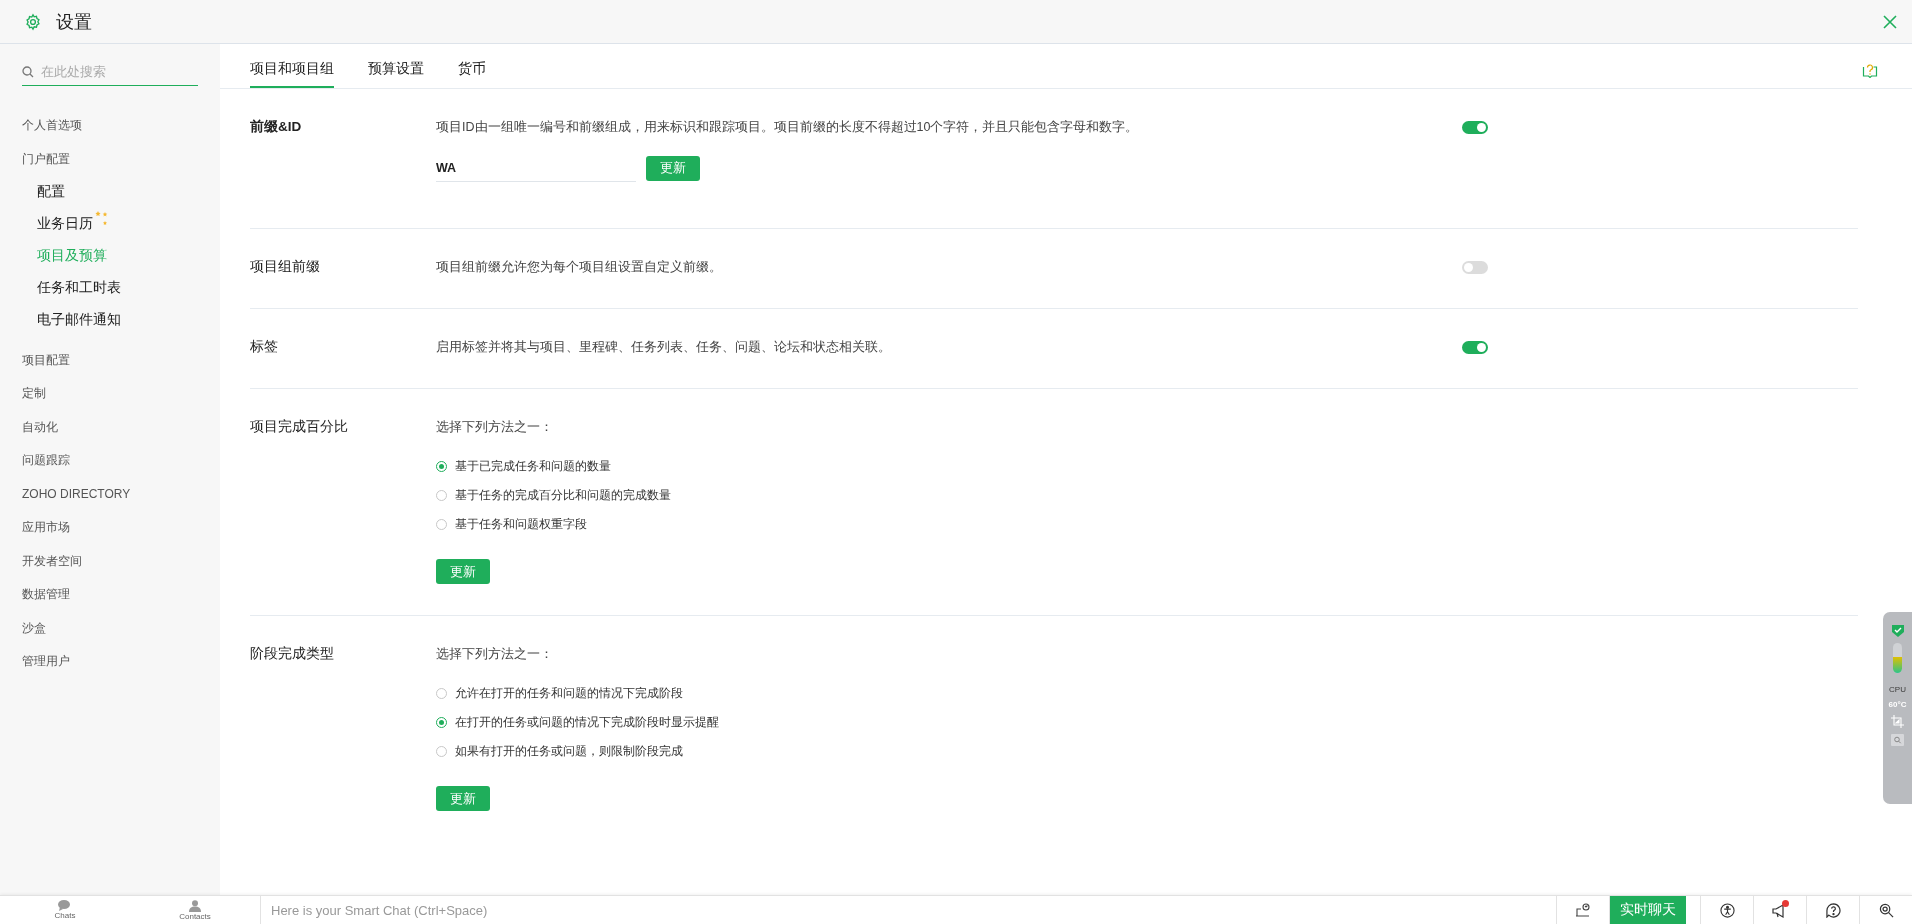 The width and height of the screenshot is (1912, 924). What do you see at coordinates (65, 905) in the screenshot?
I see `chat-bubble-icon` at bounding box center [65, 905].